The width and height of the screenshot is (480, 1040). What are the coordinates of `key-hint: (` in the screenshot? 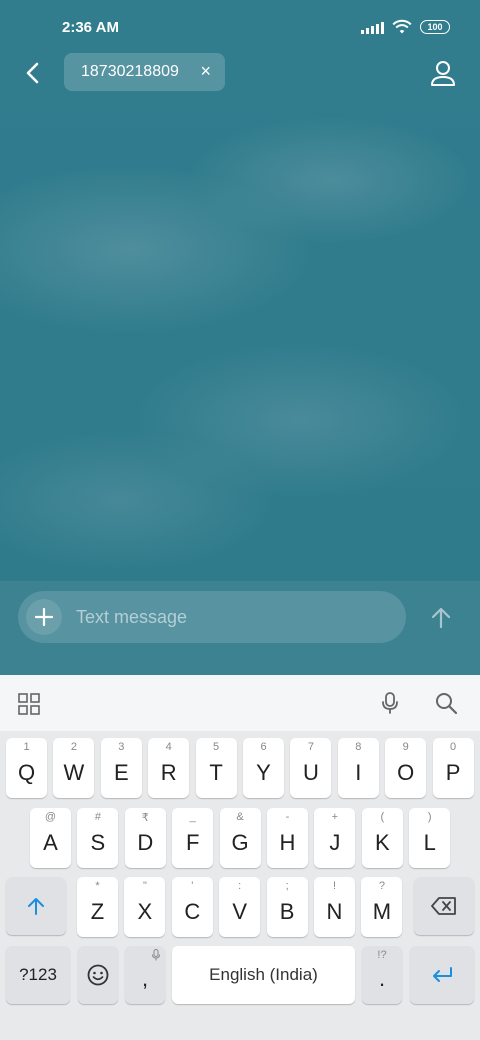 It's located at (382, 817).